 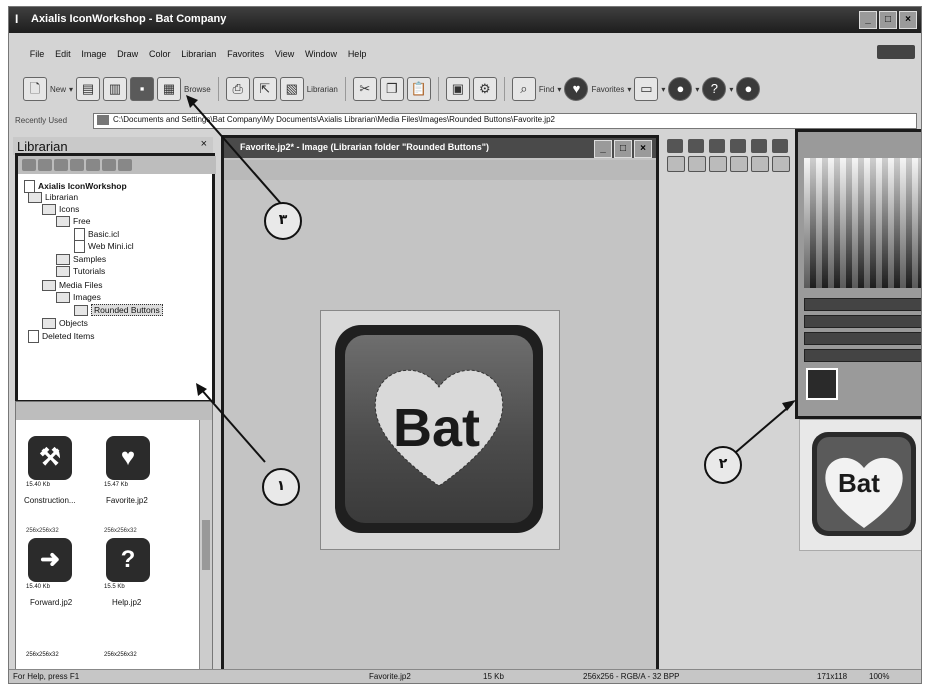 I want to click on callout-2: ٢, so click(x=723, y=465).